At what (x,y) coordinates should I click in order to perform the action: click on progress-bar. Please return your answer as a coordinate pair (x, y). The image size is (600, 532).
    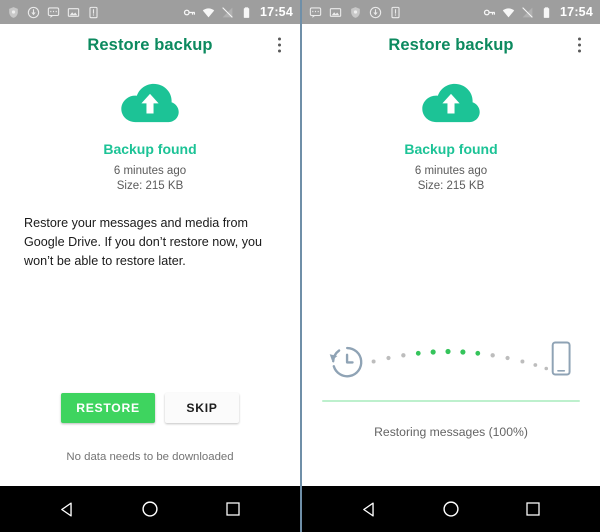
    Looking at the image, I should click on (451, 401).